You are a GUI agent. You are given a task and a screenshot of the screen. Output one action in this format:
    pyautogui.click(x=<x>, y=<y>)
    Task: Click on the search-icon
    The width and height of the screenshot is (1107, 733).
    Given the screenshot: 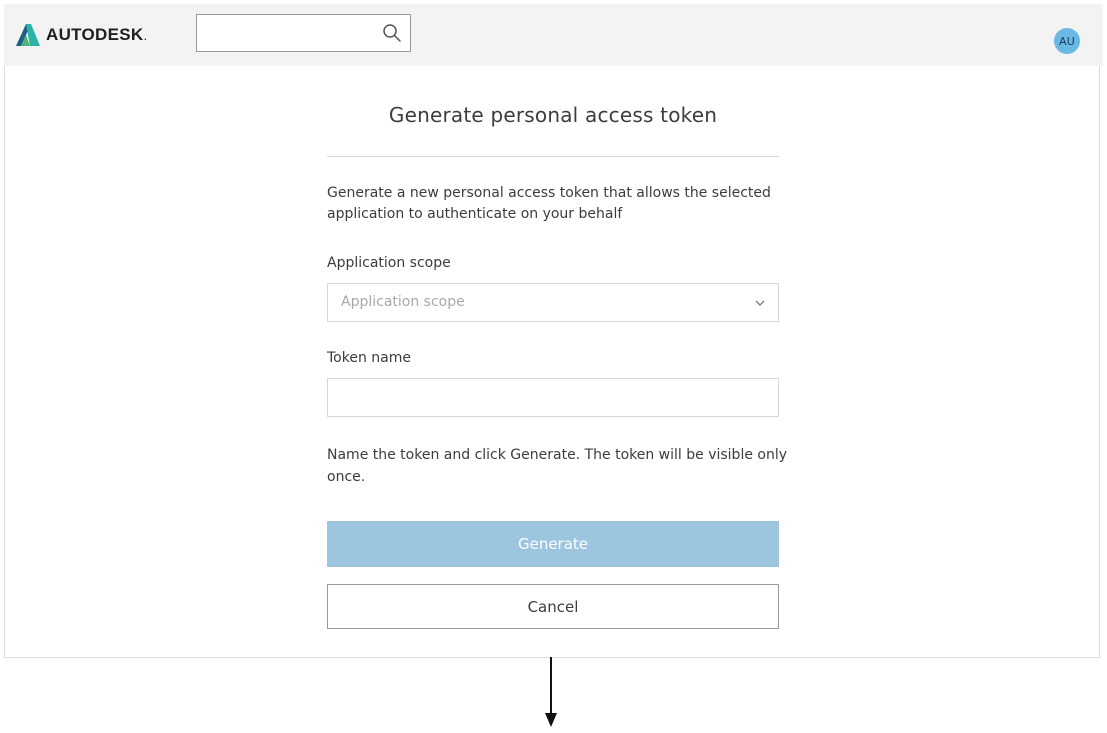 What is the action you would take?
    pyautogui.click(x=392, y=33)
    